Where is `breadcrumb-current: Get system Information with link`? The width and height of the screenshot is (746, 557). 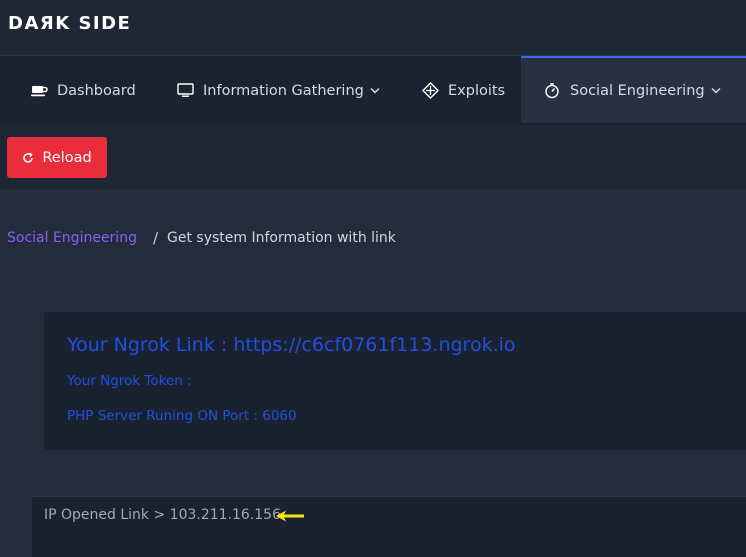
breadcrumb-current: Get system Information with link is located at coordinates (281, 238).